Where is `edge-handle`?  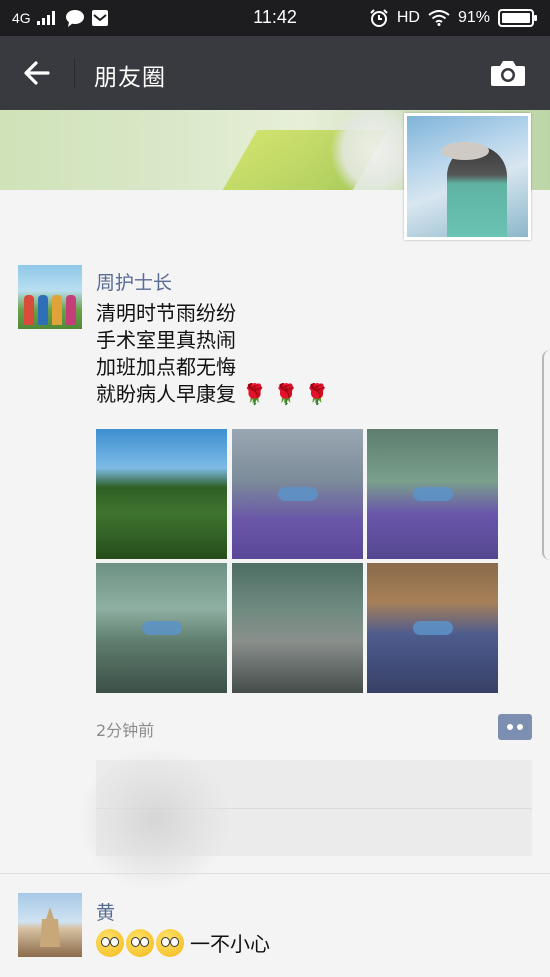
edge-handle is located at coordinates (546, 455).